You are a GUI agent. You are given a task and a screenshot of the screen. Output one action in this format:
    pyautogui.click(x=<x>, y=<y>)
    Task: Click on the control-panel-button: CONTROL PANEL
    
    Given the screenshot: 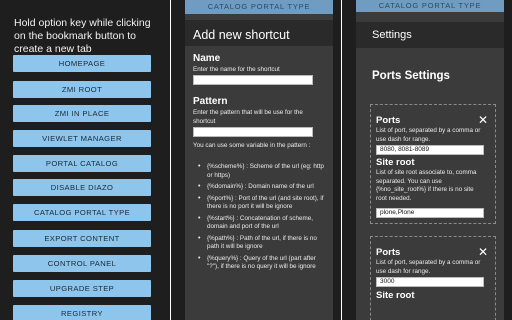 What is the action you would take?
    pyautogui.click(x=82, y=263)
    